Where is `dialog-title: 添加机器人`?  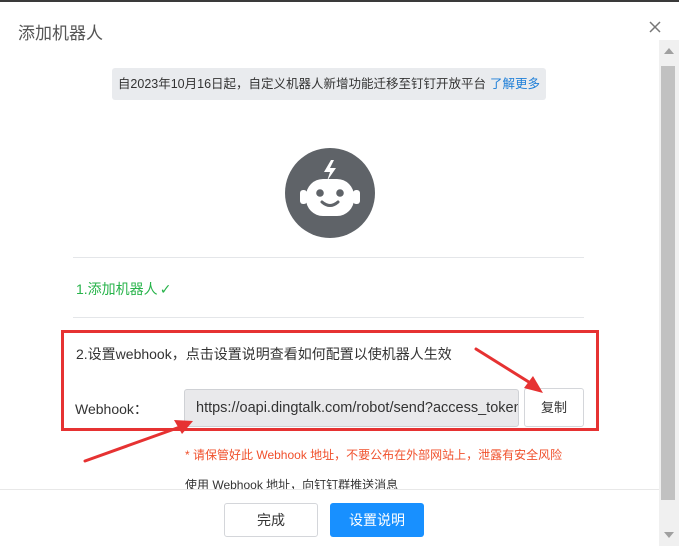
dialog-title: 添加机器人 is located at coordinates (60, 33).